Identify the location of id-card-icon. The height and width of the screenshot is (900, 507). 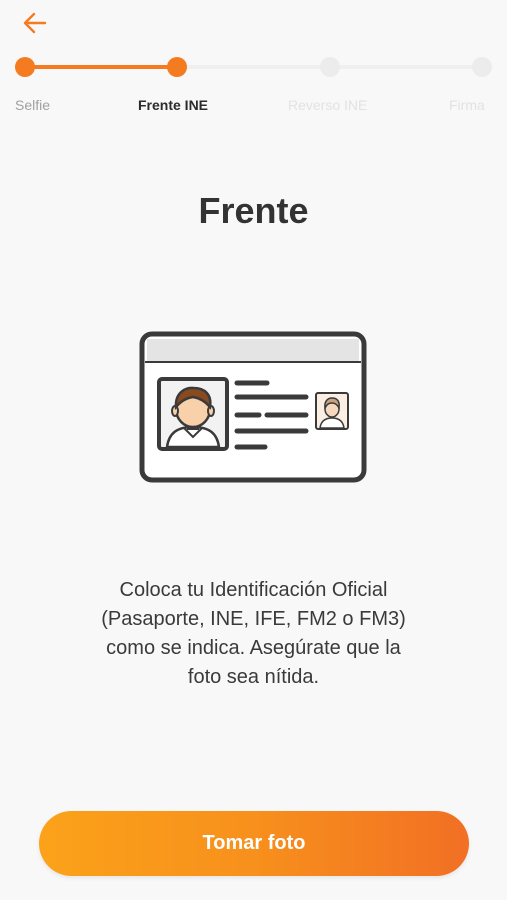
(253, 407).